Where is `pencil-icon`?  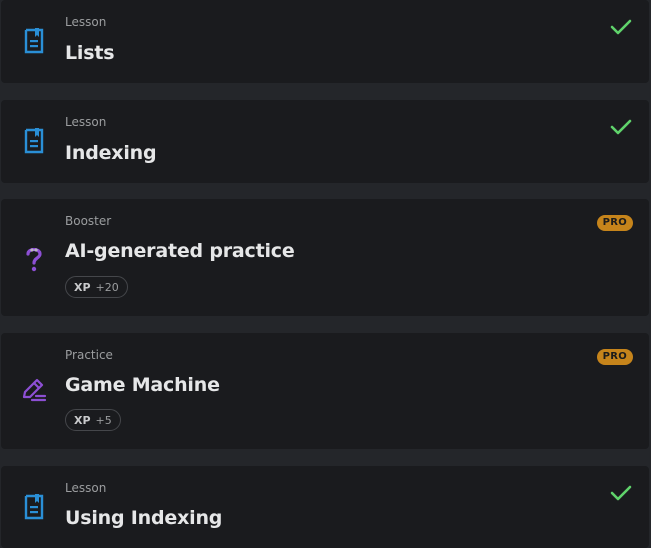
pencil-icon is located at coordinates (34, 390).